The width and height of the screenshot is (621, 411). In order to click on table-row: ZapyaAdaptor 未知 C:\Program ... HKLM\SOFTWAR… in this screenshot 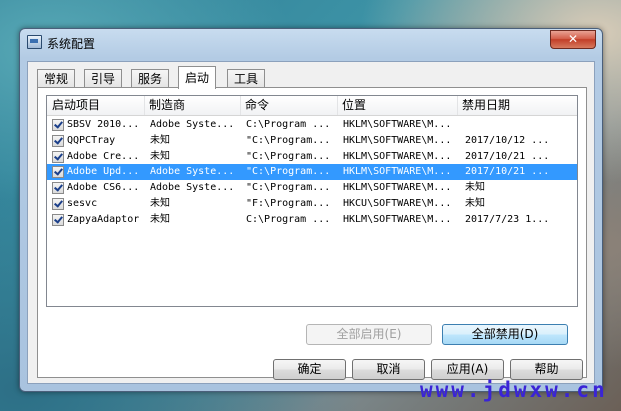, I will do `click(312, 220)`.